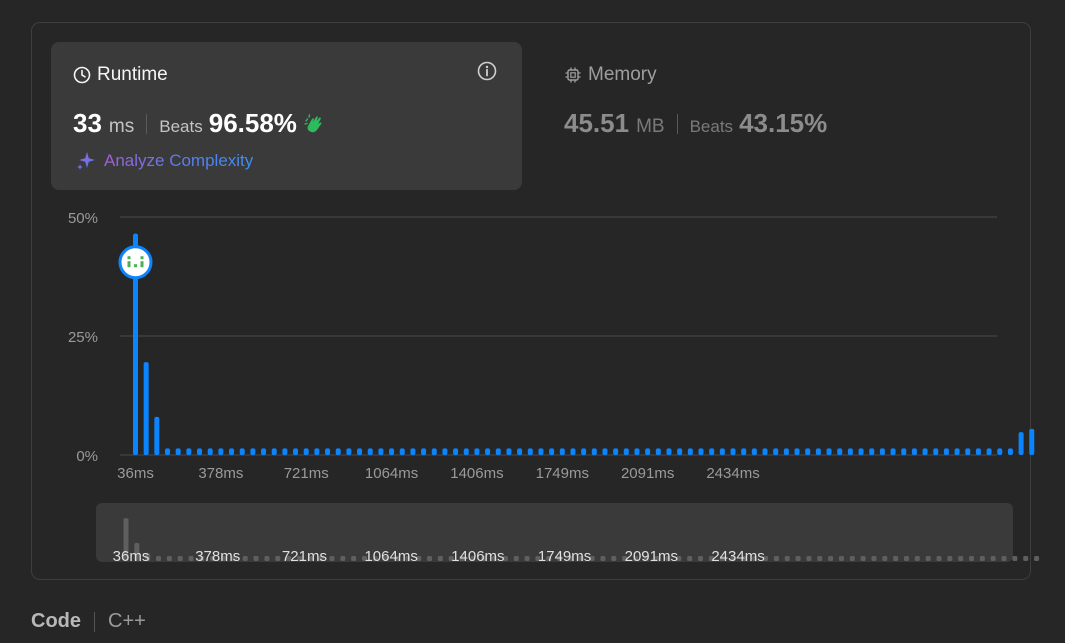 The height and width of the screenshot is (643, 1065). Describe the element at coordinates (83, 218) in the screenshot. I see `y-tick-label: 50%` at that location.